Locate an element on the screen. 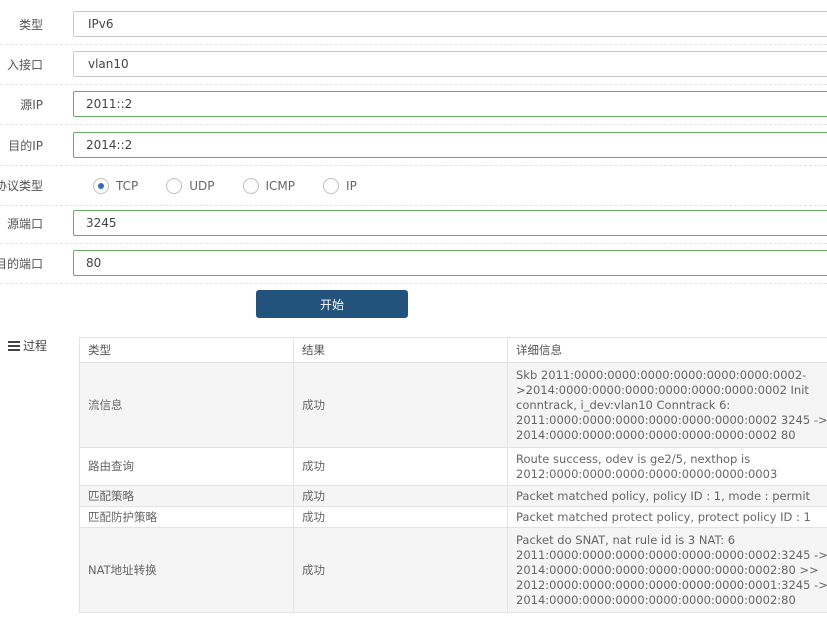 This screenshot has width=827, height=620. src-port-label: 源端口 is located at coordinates (24, 223).